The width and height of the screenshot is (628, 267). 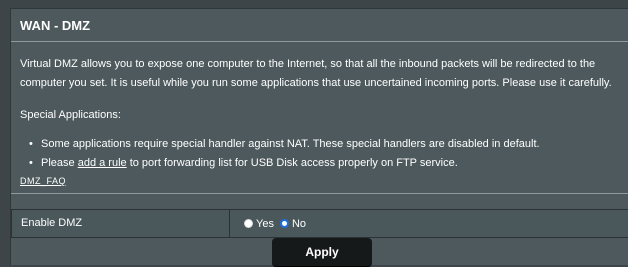 What do you see at coordinates (299, 223) in the screenshot?
I see `radio-no-label: No` at bounding box center [299, 223].